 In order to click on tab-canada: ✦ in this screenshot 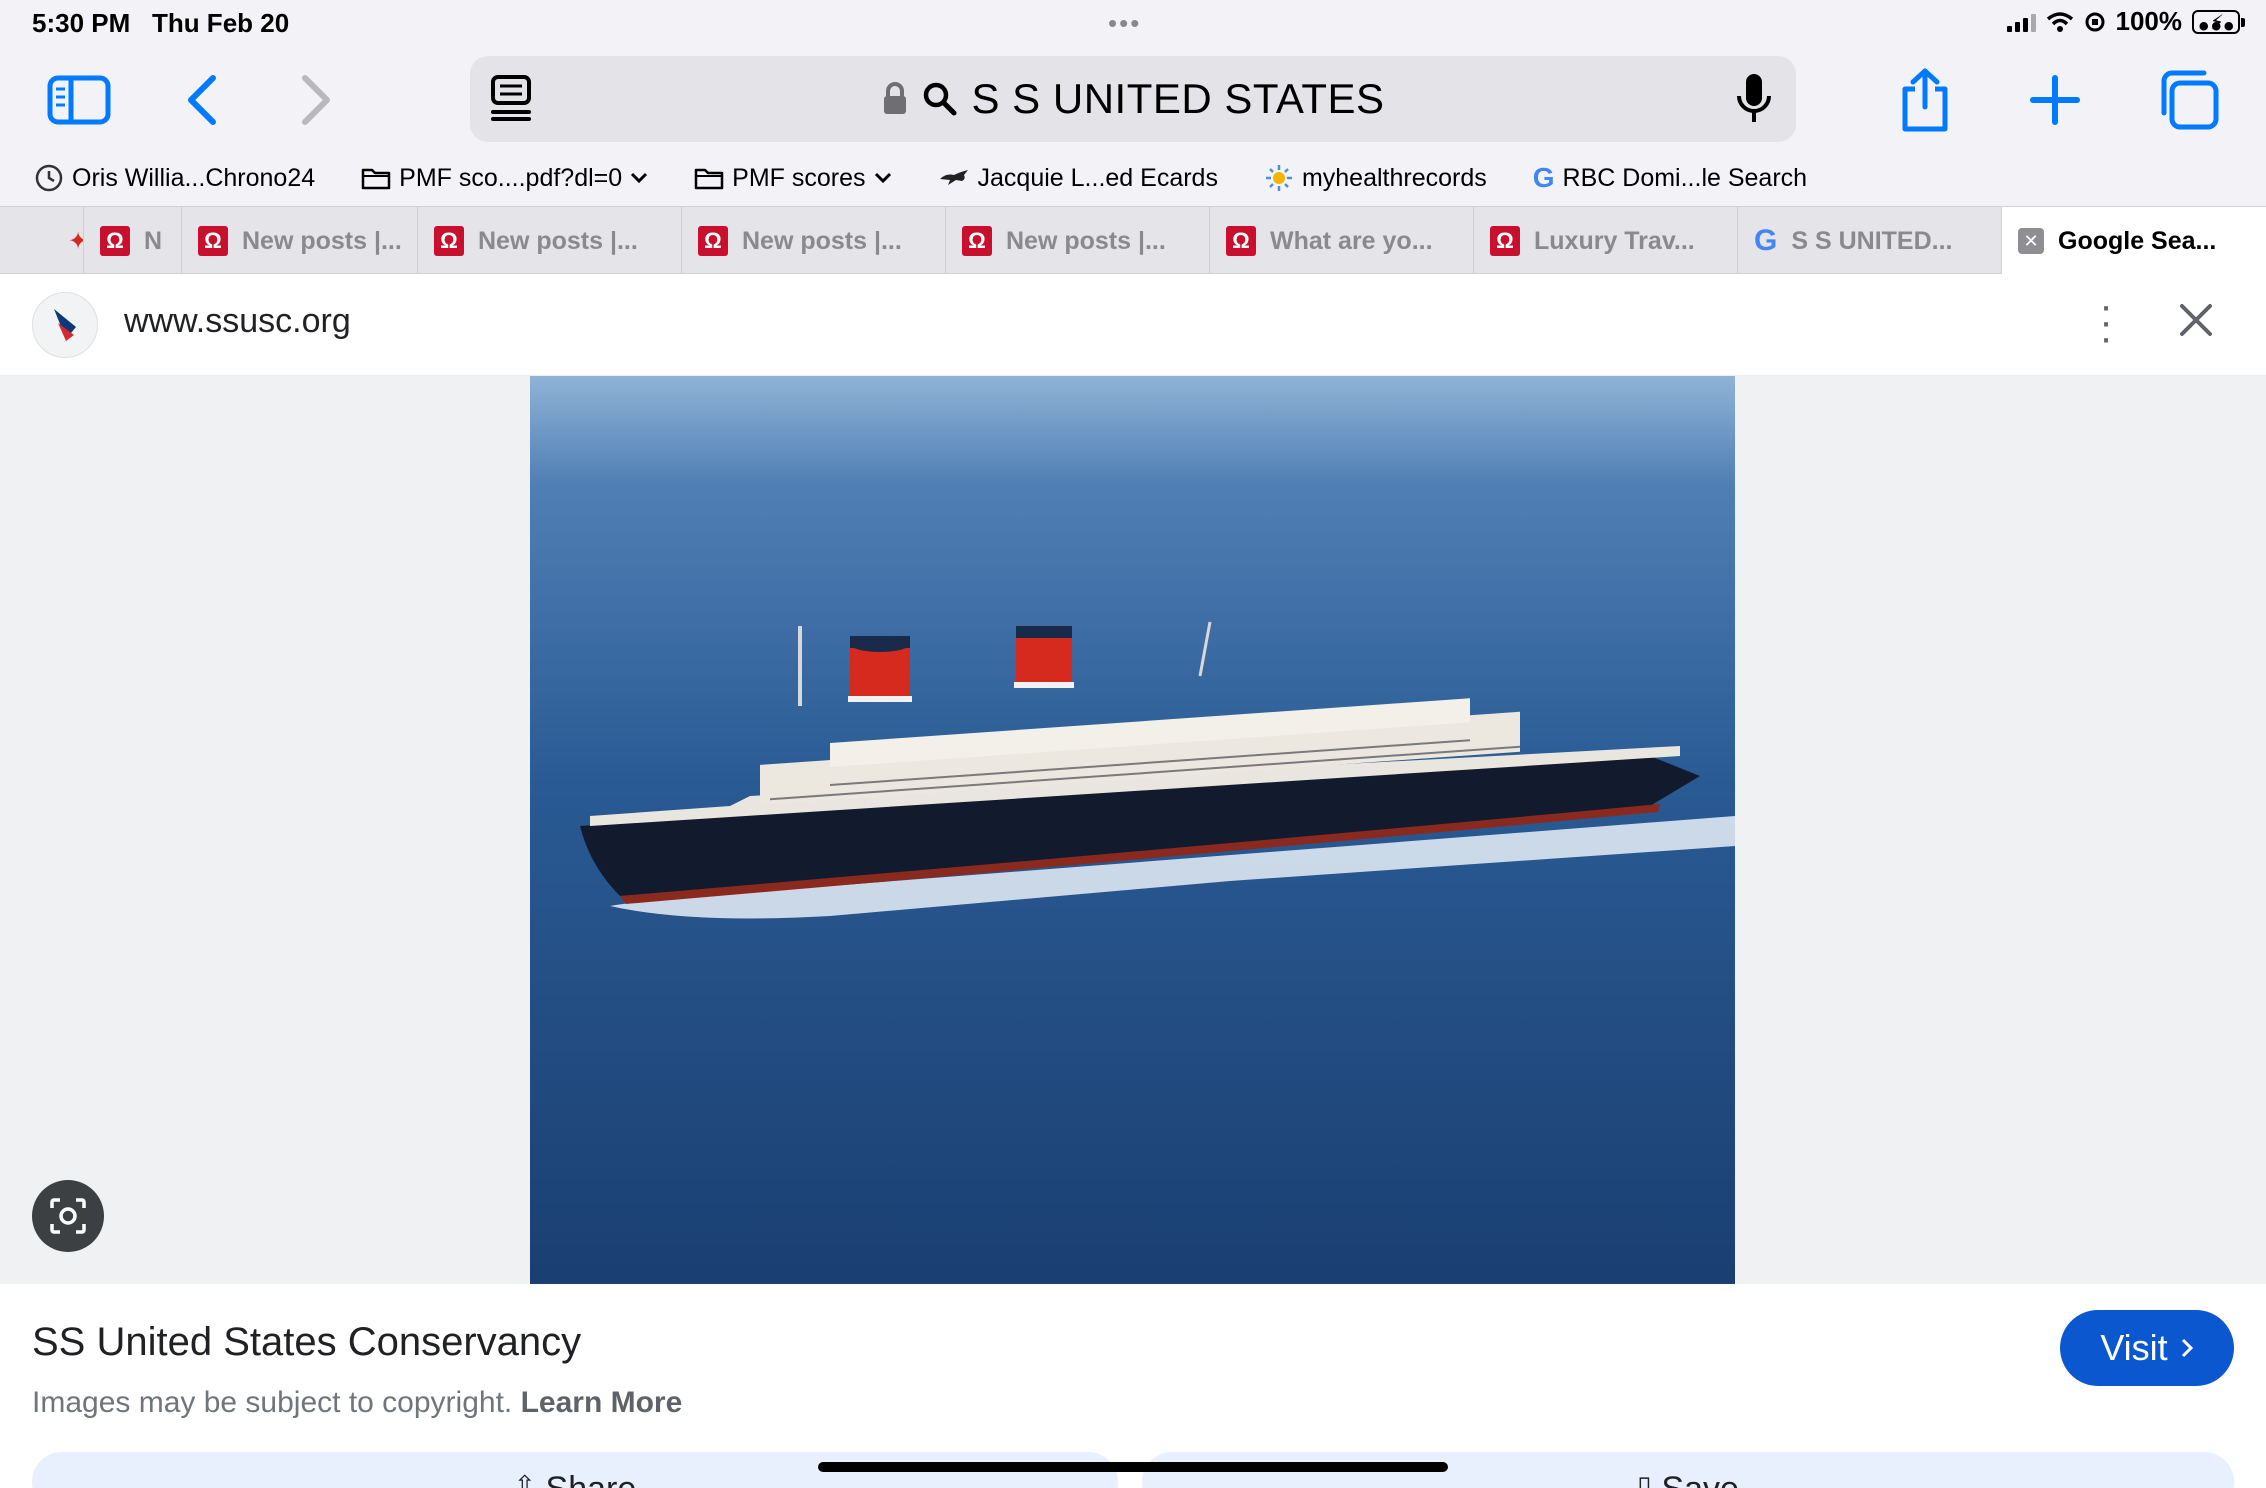, I will do `click(56, 241)`.